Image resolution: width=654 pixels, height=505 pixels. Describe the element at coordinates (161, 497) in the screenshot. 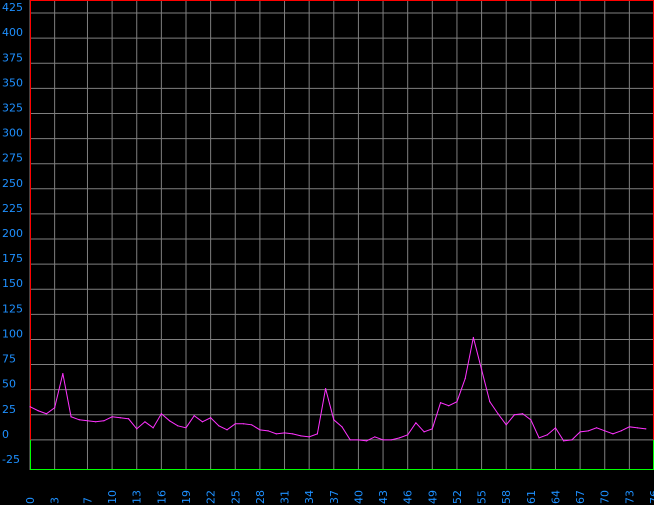

I see `x-tick-label: 16` at that location.